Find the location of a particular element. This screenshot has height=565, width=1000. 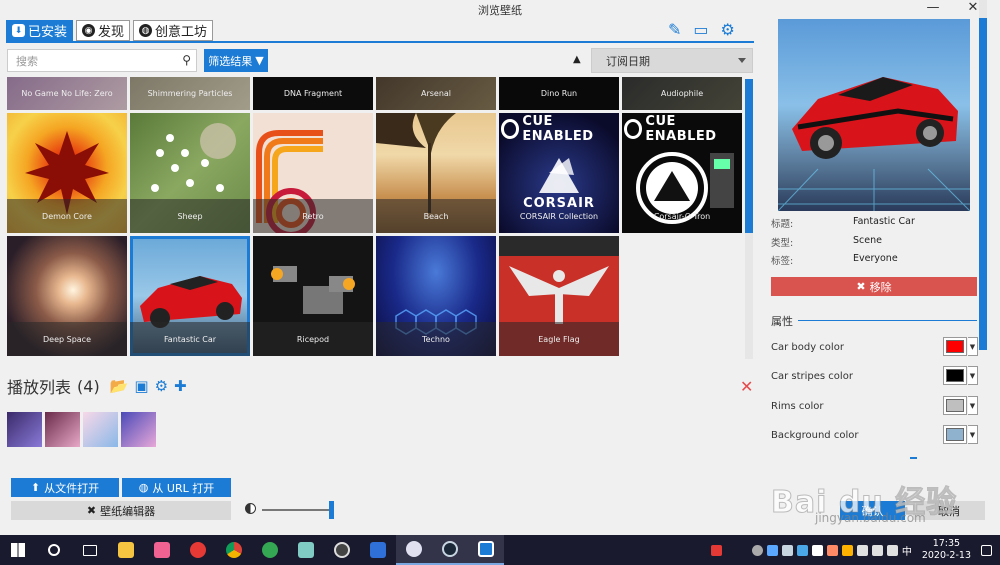

filter-label: 筛选结果 is located at coordinates (230, 61).